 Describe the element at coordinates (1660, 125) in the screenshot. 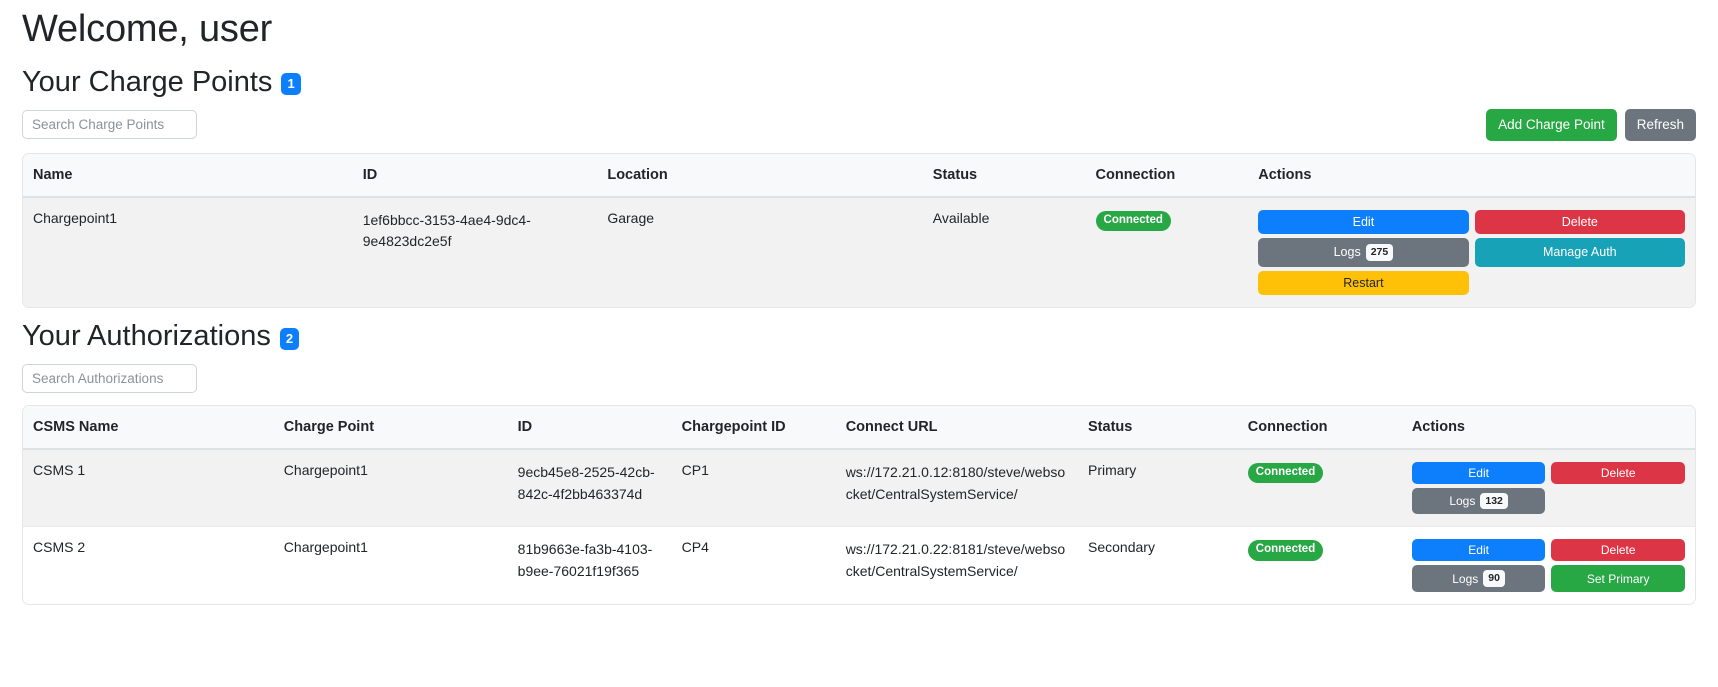

I see `refresh-button: Refresh` at that location.